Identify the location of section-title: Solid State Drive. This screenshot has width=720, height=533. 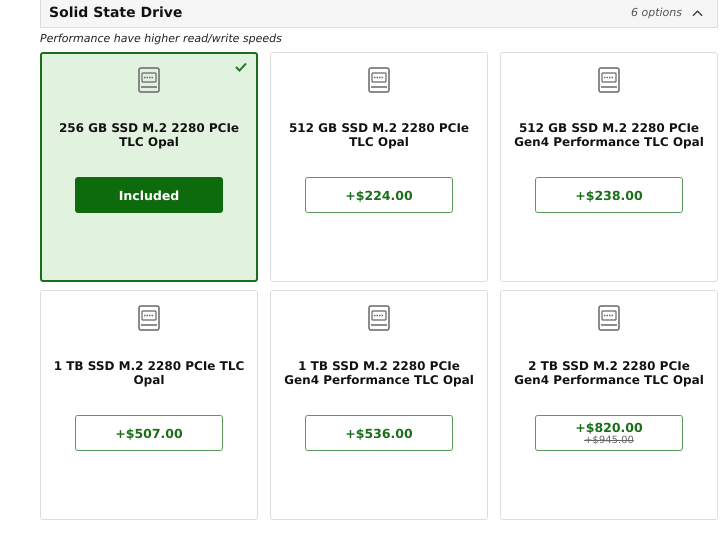
(116, 12).